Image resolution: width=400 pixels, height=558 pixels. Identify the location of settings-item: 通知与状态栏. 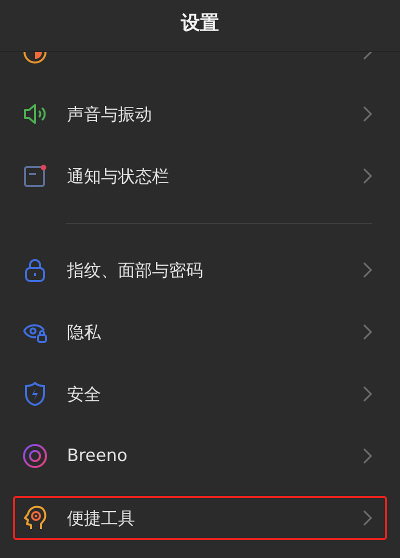
(200, 176).